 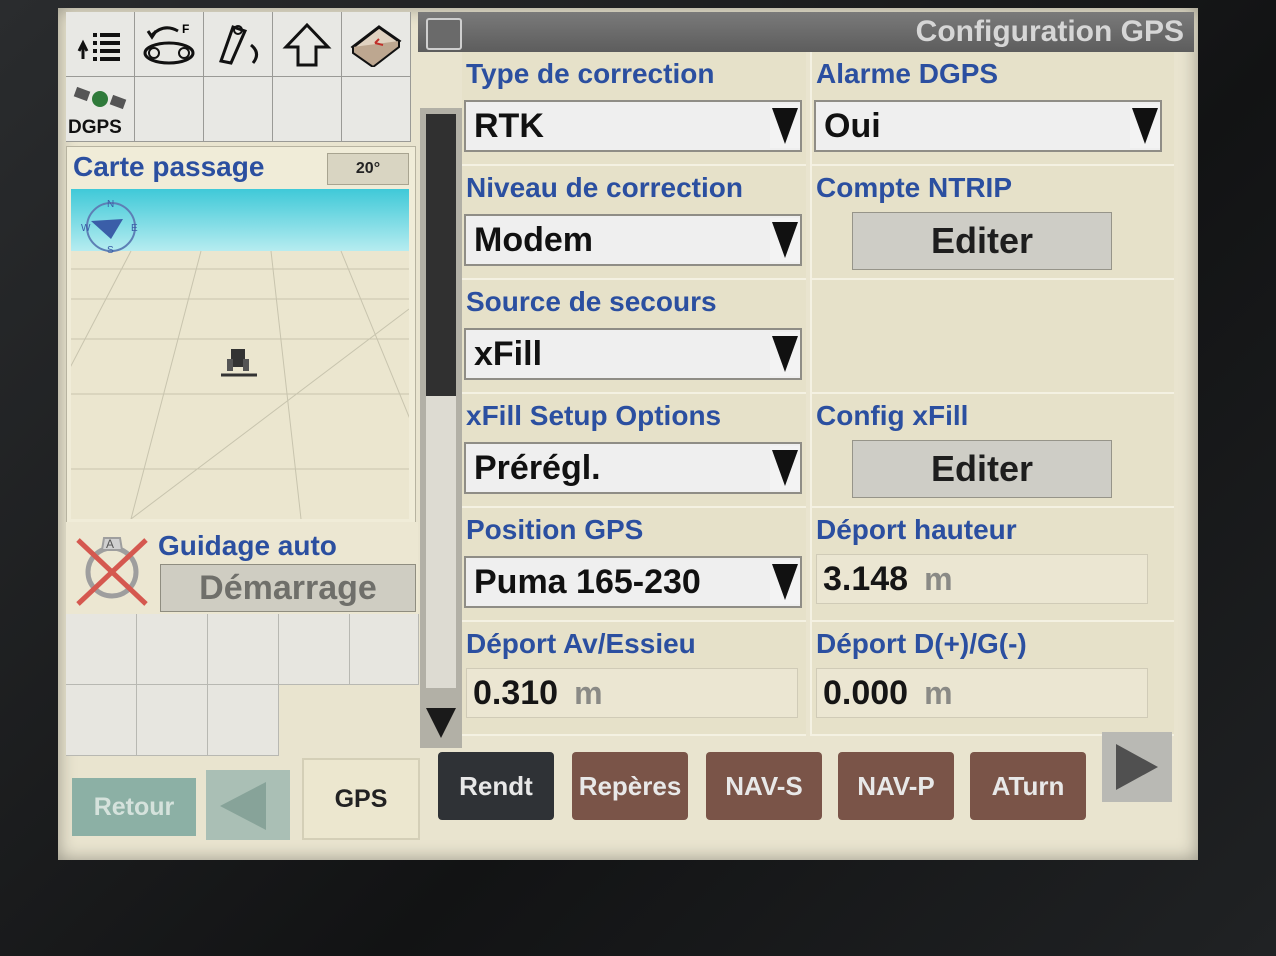 I want to click on auto-guidance-panel: A Guidage auto Démarrage, so click(x=242, y=568).